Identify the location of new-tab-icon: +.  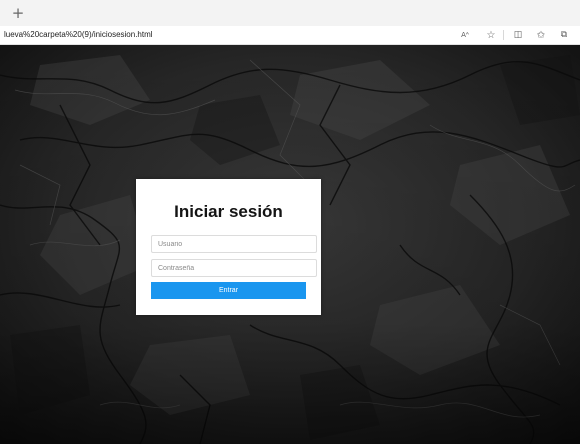
(18, 13).